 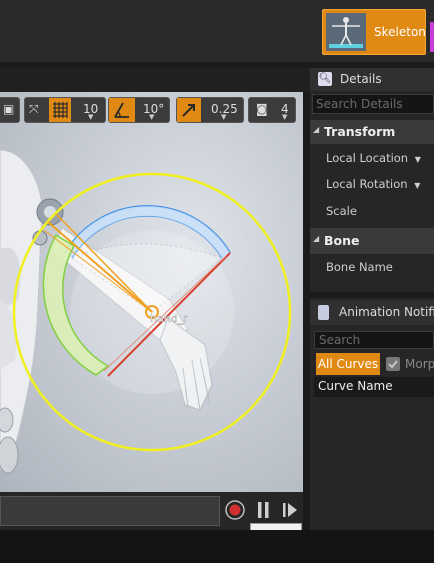 What do you see at coordinates (348, 364) in the screenshot?
I see `all-curves-button: All Curves` at bounding box center [348, 364].